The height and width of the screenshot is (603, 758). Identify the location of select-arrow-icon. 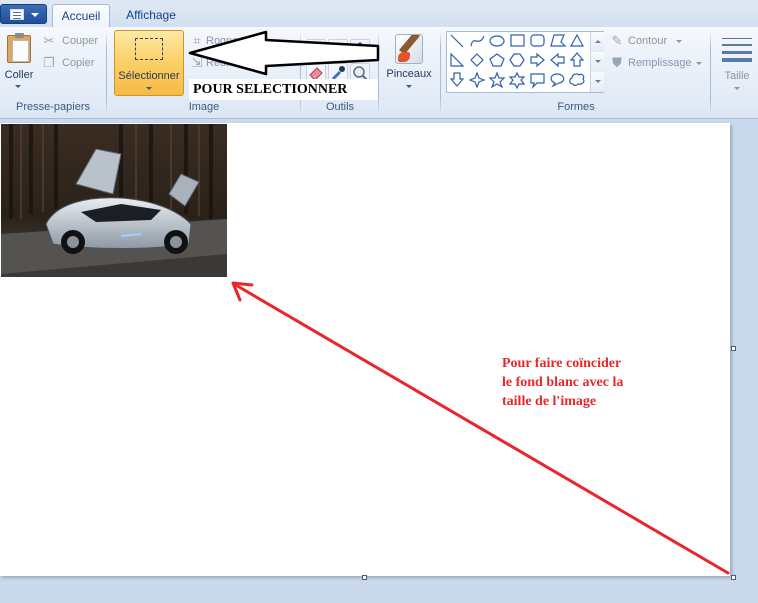
(284, 53).